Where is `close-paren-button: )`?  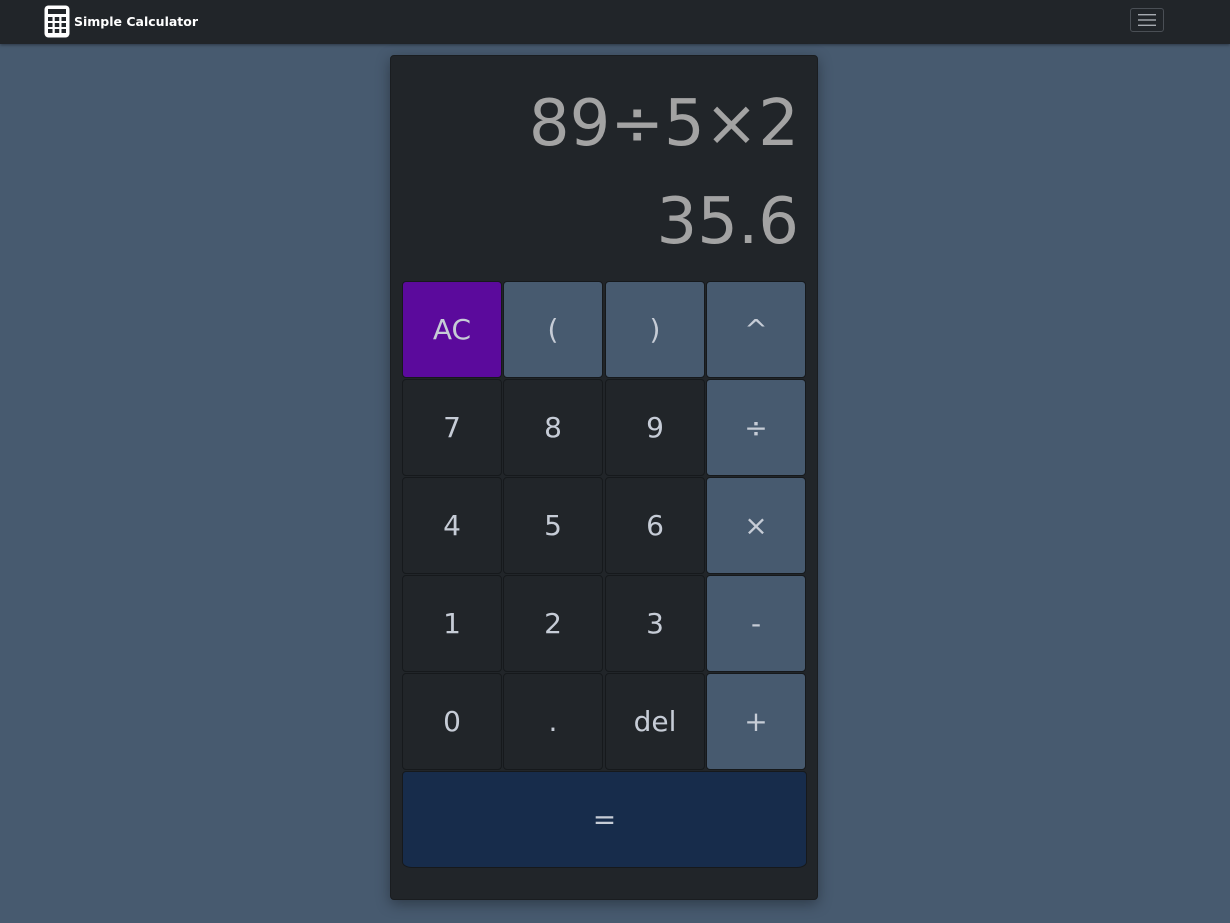
close-paren-button: ) is located at coordinates (655, 329).